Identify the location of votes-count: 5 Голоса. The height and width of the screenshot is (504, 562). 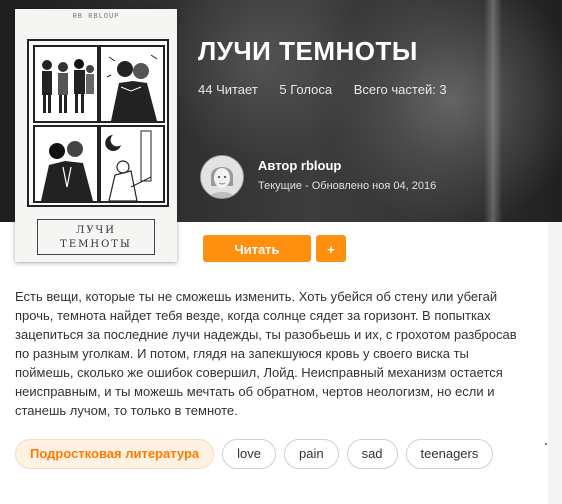
(306, 89).